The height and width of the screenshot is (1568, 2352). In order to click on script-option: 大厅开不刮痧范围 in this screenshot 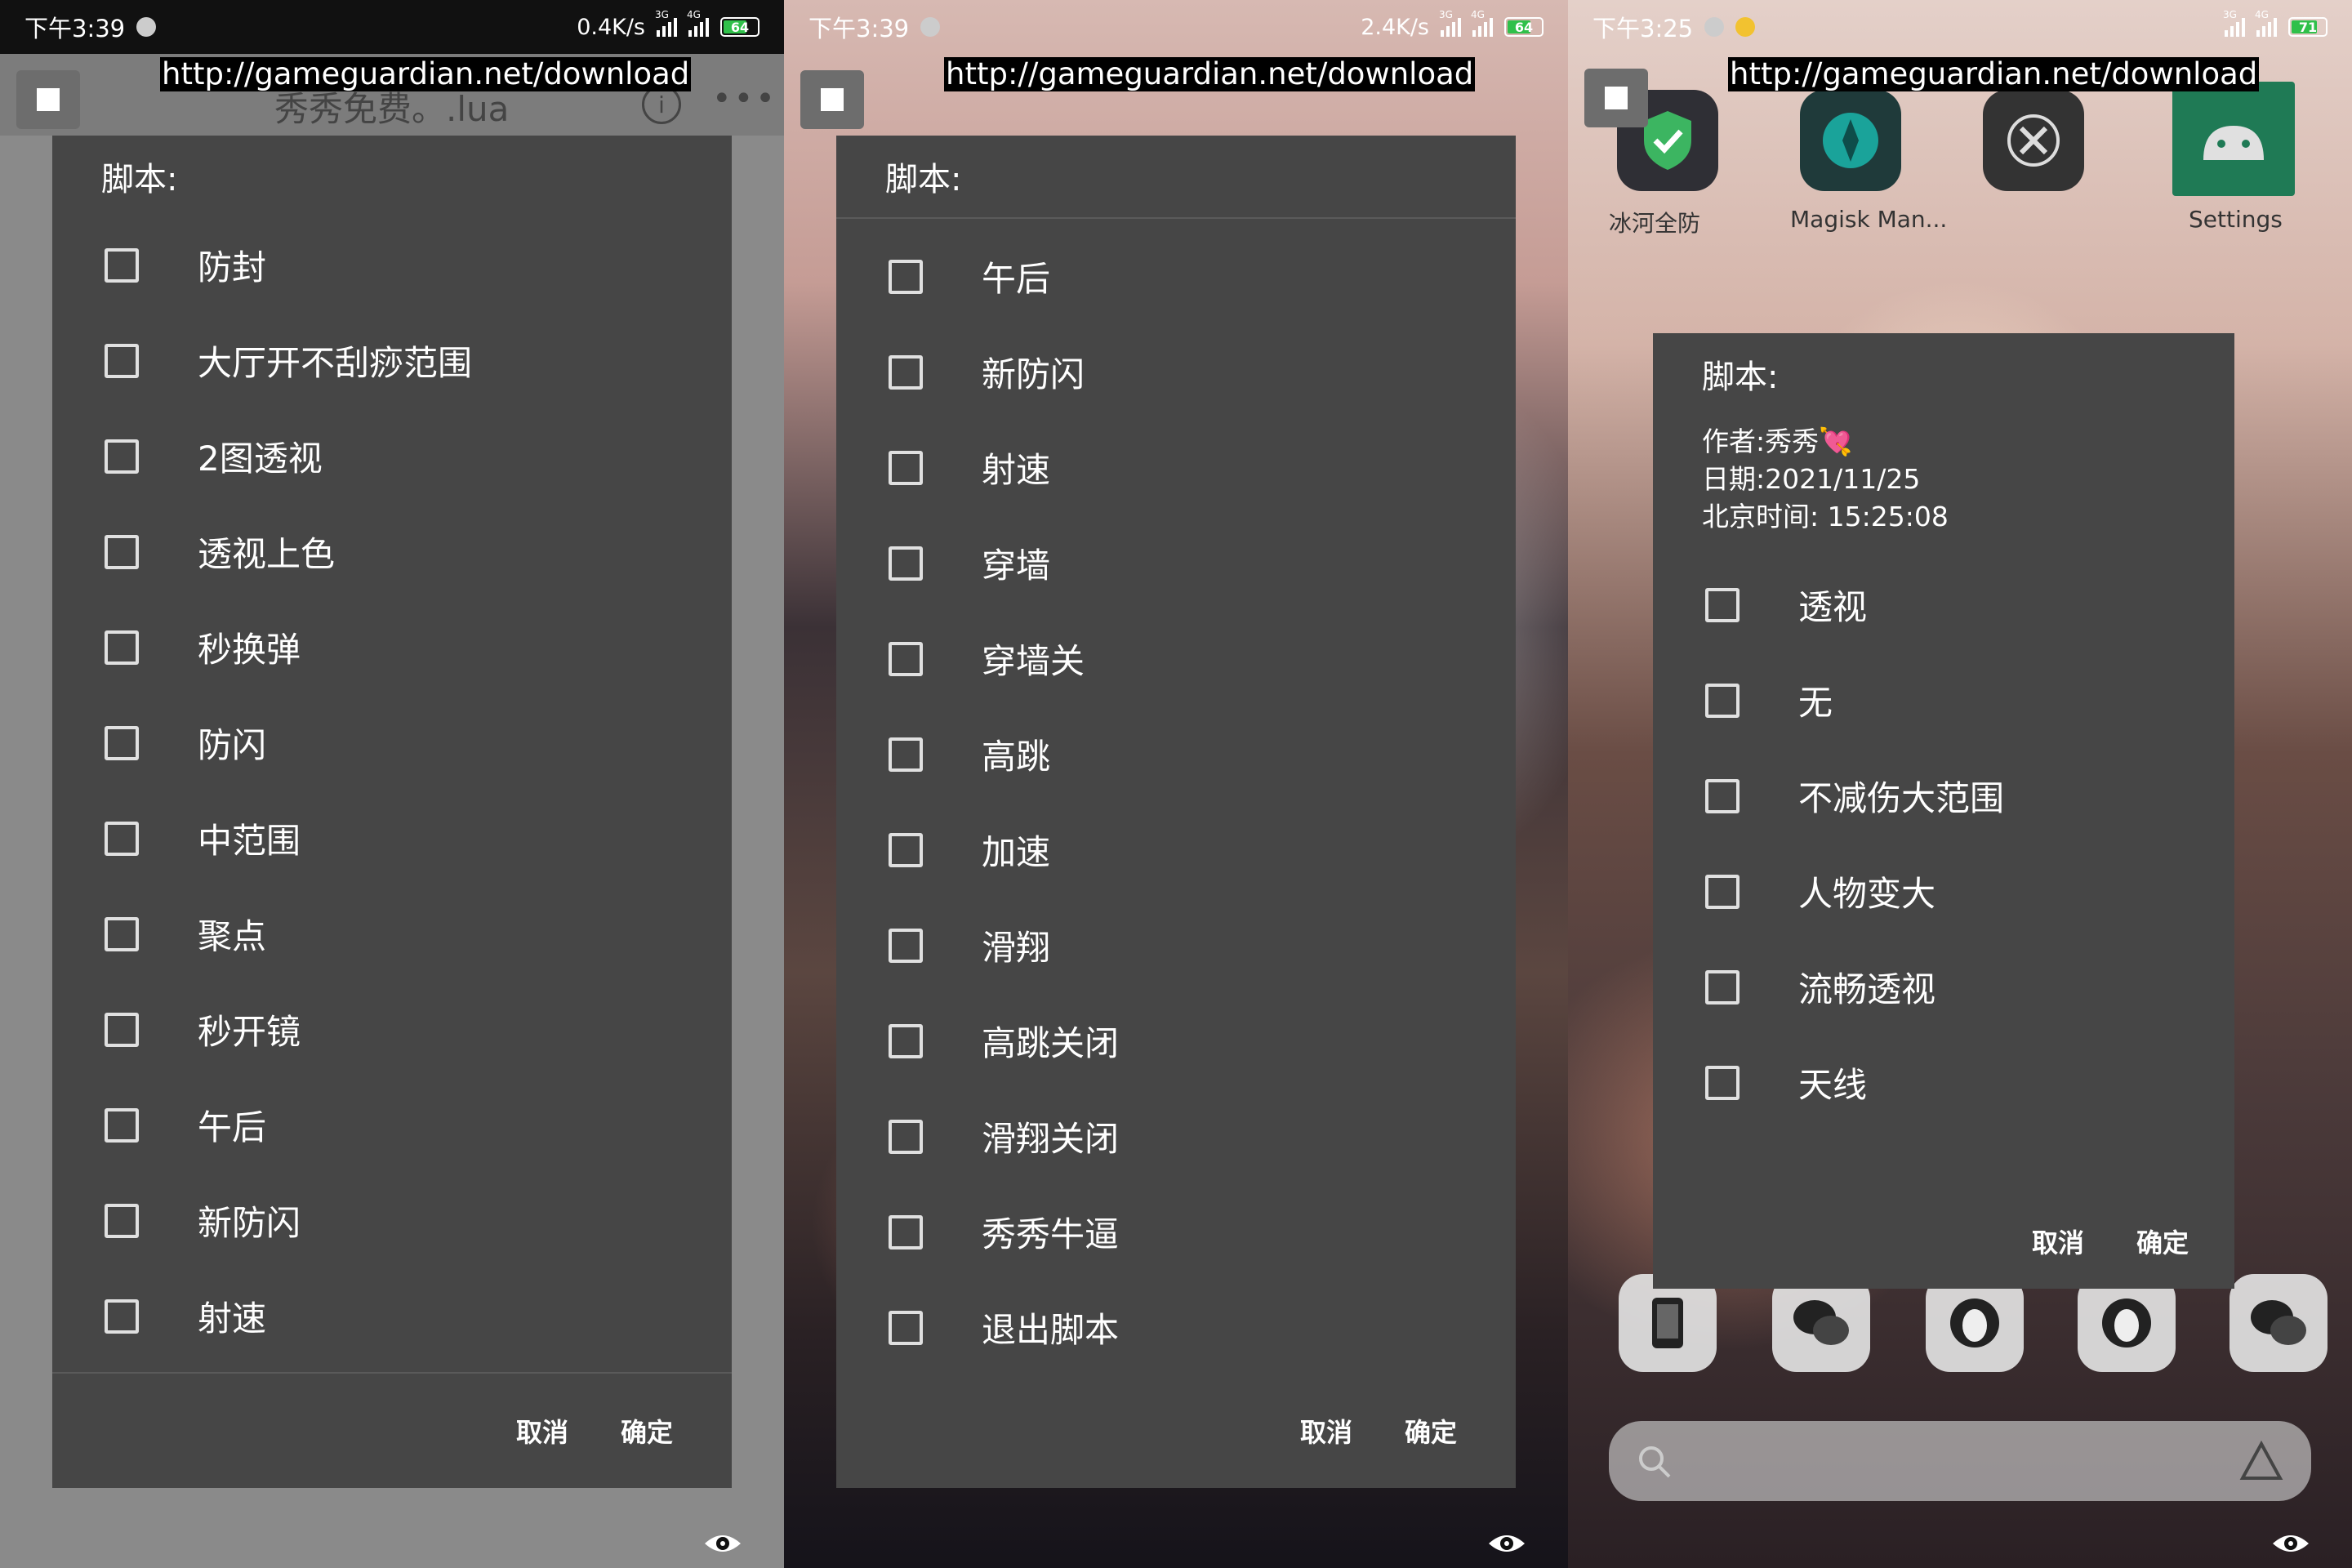, I will do `click(392, 360)`.